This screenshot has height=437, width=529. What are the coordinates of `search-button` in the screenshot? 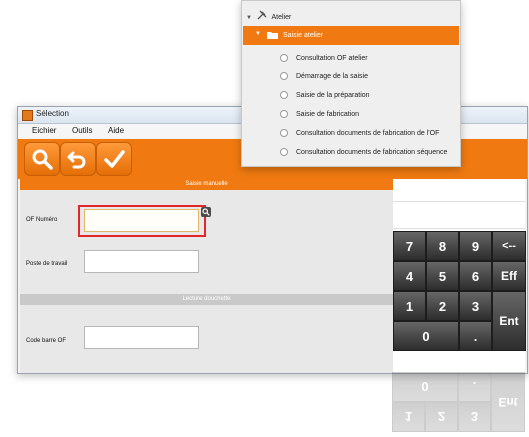 It's located at (42, 159).